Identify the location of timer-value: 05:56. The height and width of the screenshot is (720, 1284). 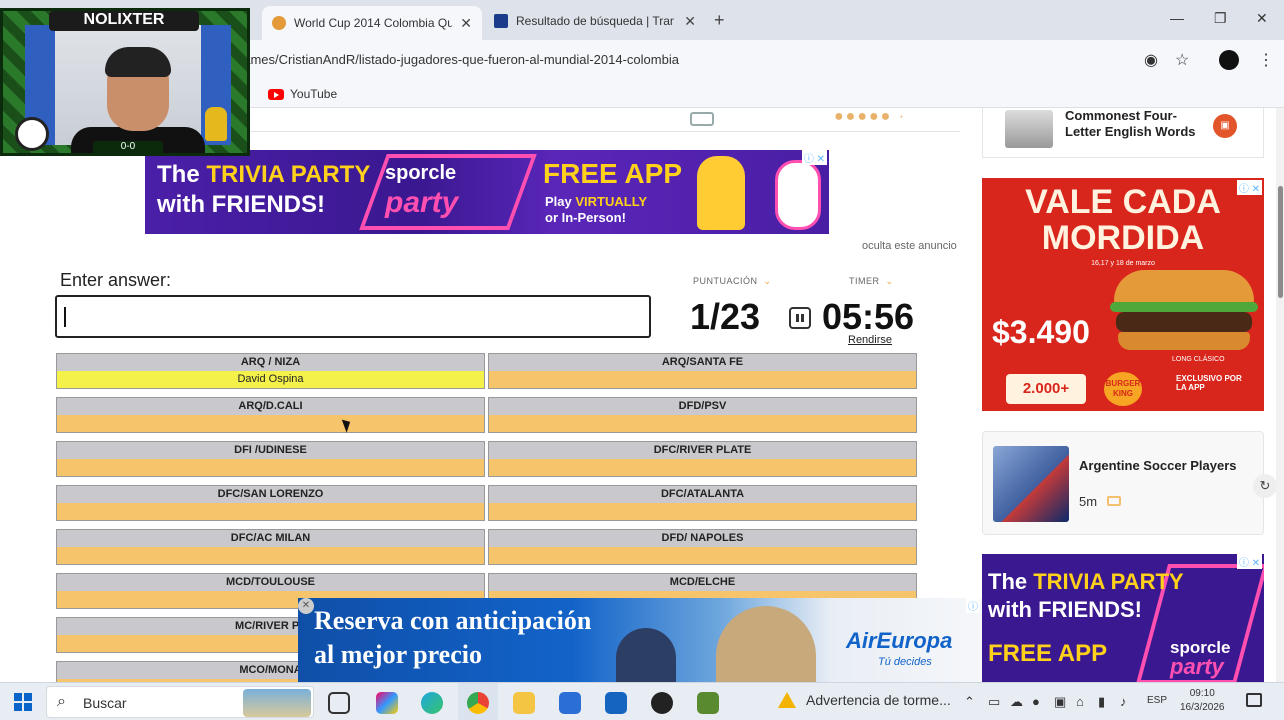
(868, 316).